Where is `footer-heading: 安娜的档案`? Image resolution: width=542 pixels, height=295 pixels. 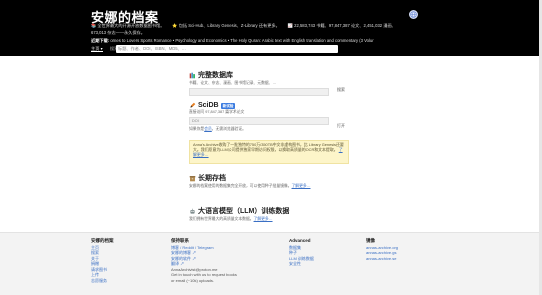 footer-heading: 安娜的档案 is located at coordinates (102, 240).